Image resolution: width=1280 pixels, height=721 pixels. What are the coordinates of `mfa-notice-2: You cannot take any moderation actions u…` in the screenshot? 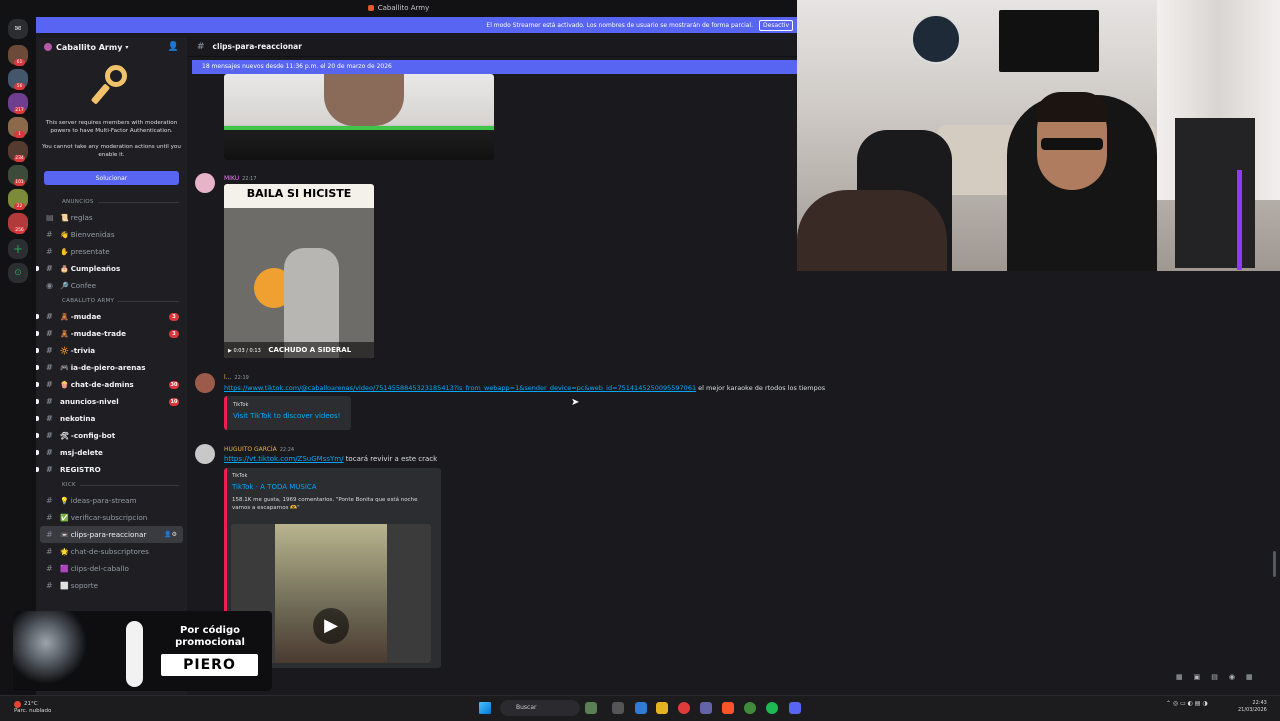 It's located at (111, 151).